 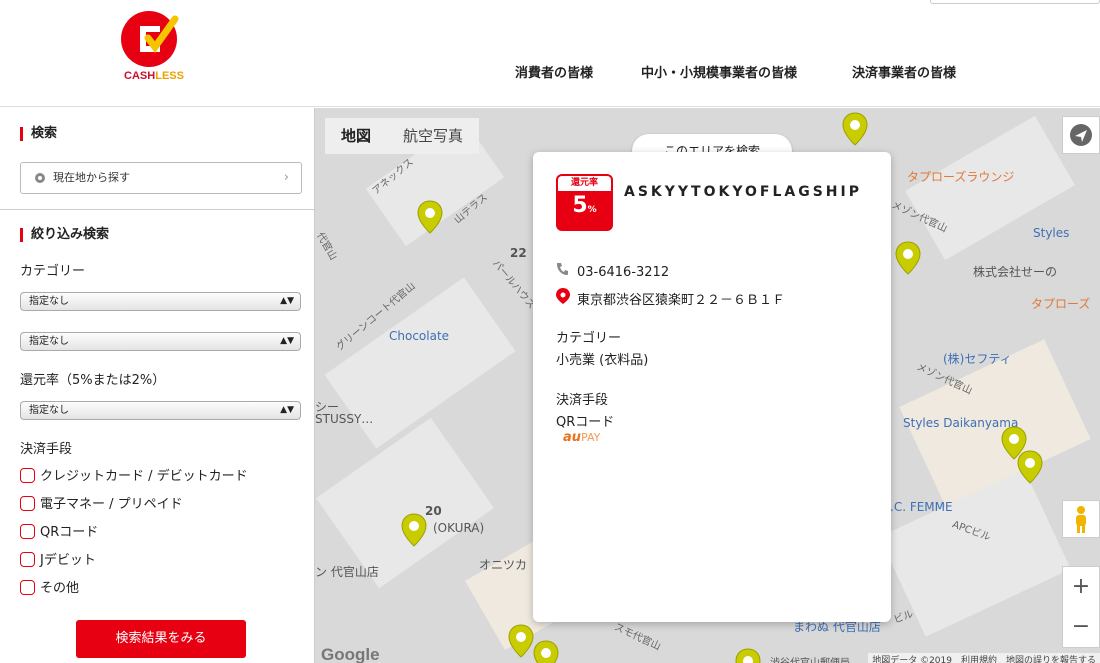 I want to click on zoom-in-button: +, so click(x=1081, y=587).